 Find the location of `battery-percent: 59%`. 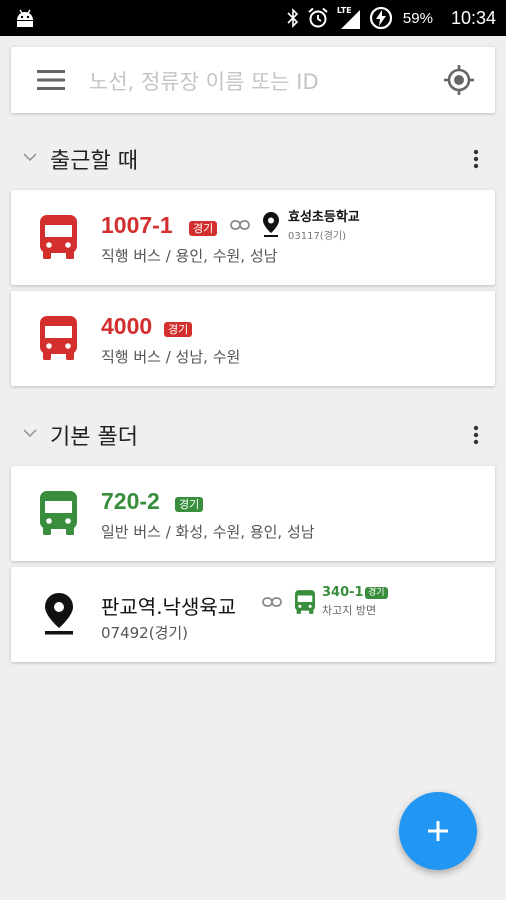

battery-percent: 59% is located at coordinates (417, 18).